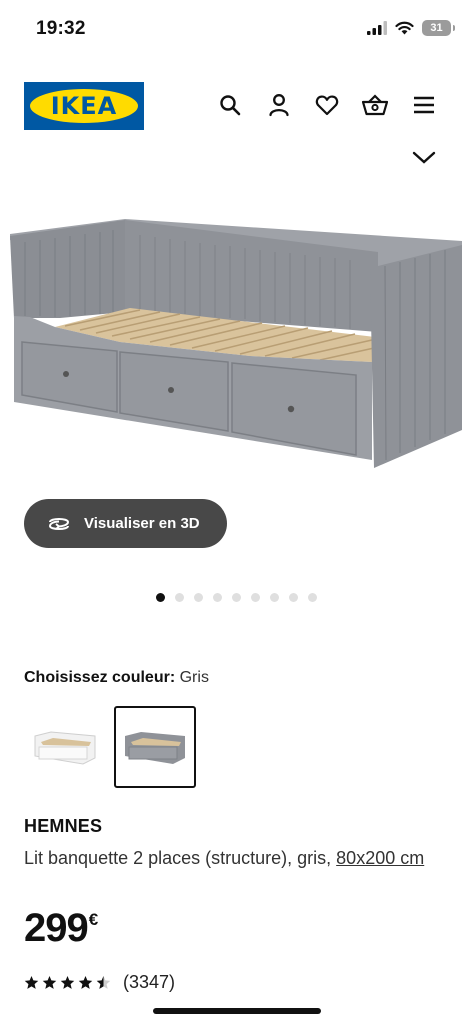  I want to click on color-chooser: Choisissez couleur: Gris, so click(116, 678).